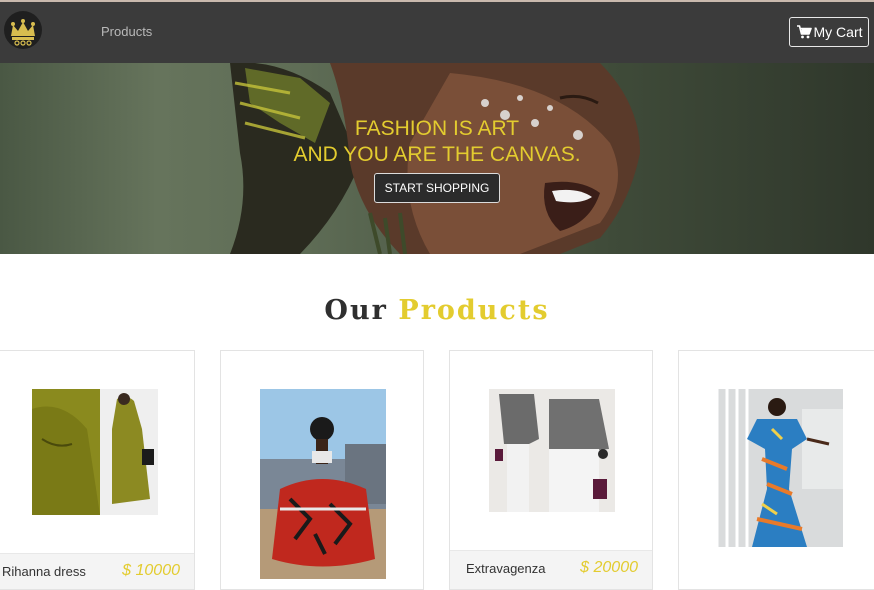  Describe the element at coordinates (126, 31) in the screenshot. I see `nav-link-products: Products` at that location.